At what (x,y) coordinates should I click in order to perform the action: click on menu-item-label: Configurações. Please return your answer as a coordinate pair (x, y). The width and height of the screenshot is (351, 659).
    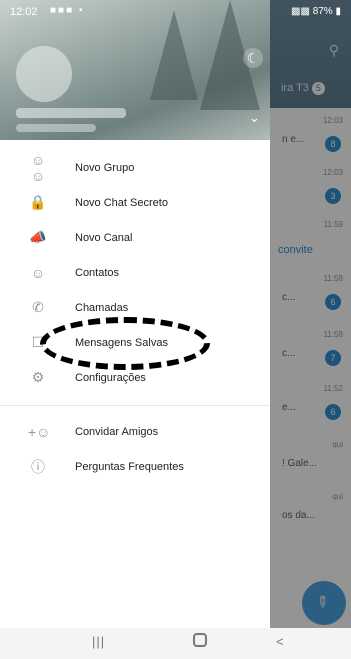
    Looking at the image, I should click on (110, 377).